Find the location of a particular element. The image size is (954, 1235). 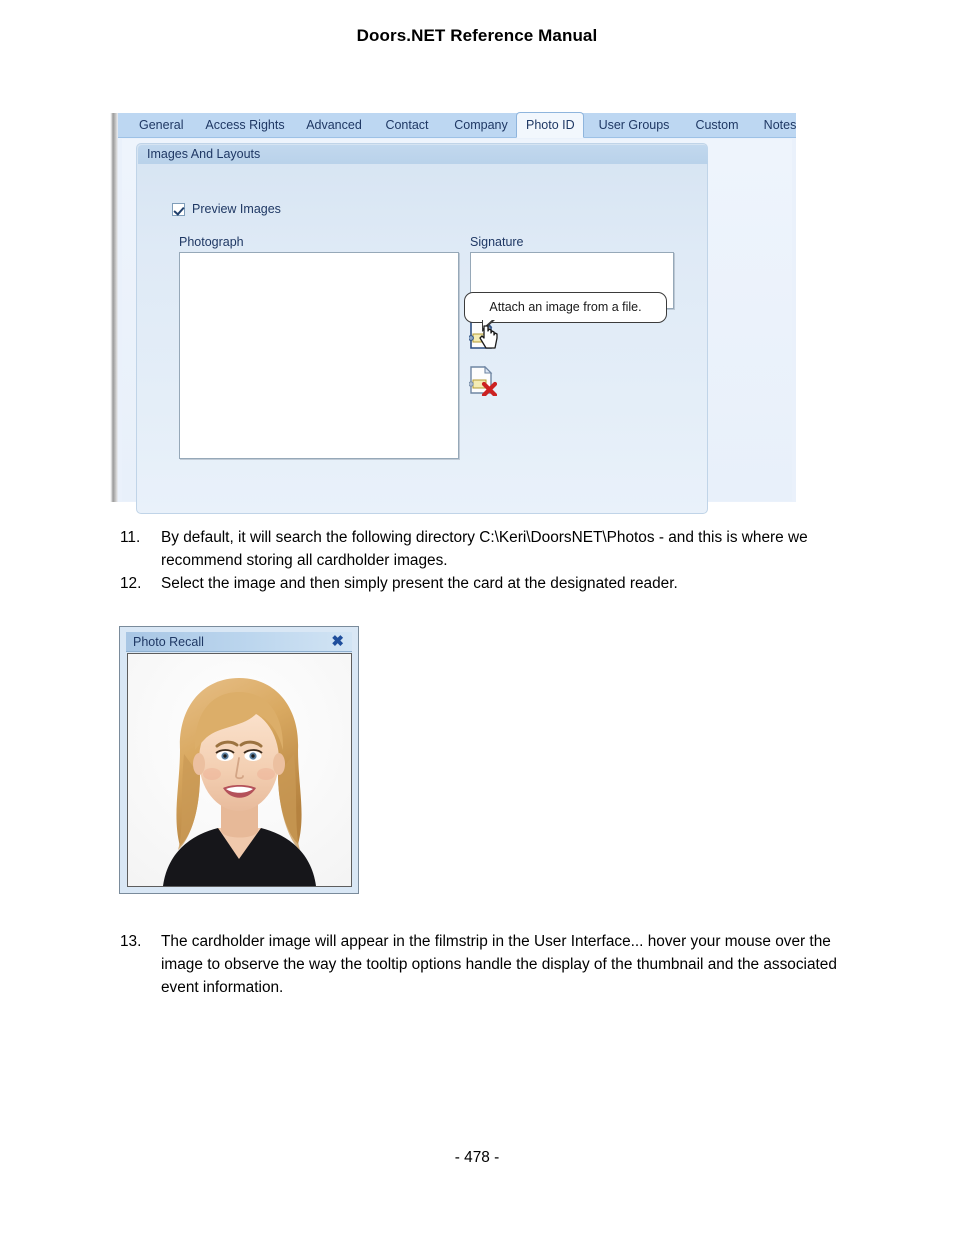

list-item-number: 13. is located at coordinates (131, 941).